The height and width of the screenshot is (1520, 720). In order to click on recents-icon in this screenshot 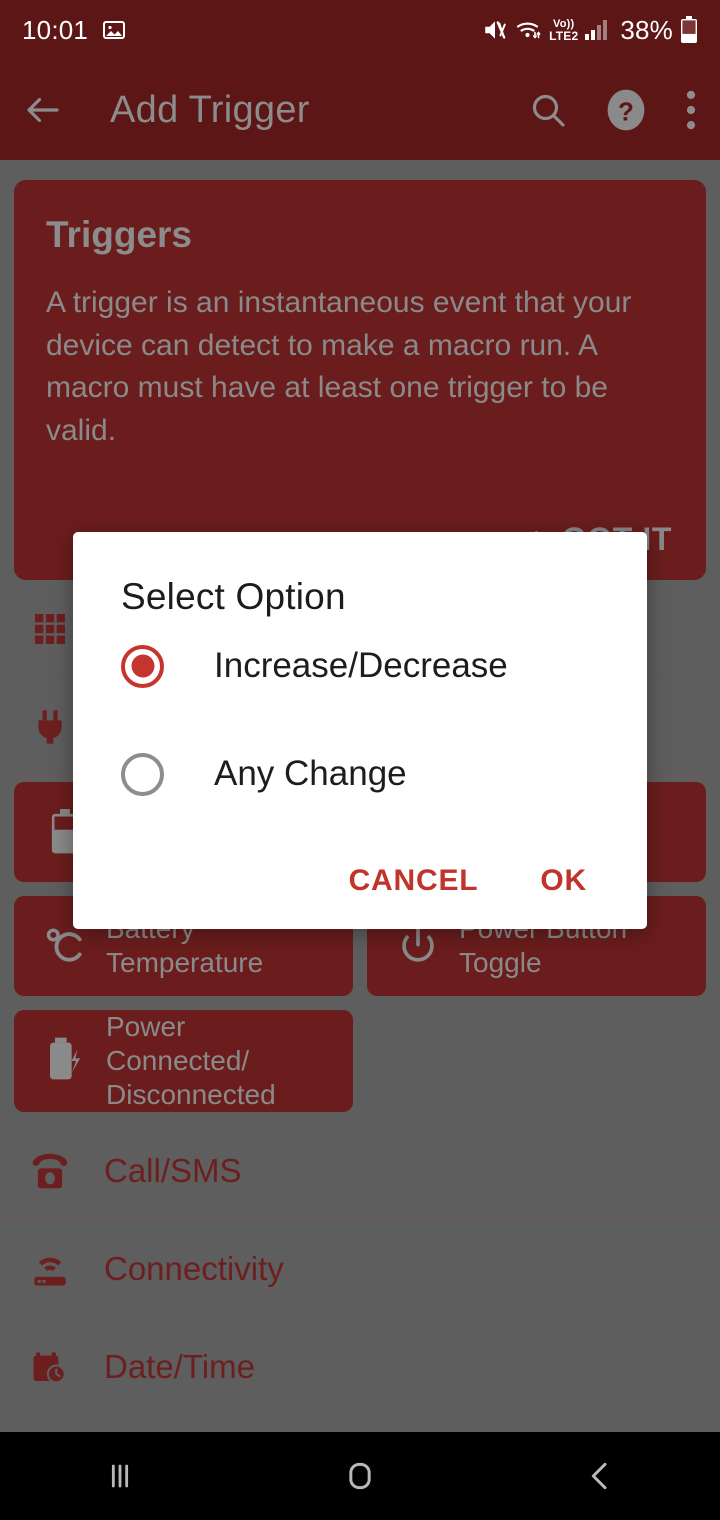, I will do `click(120, 1476)`.